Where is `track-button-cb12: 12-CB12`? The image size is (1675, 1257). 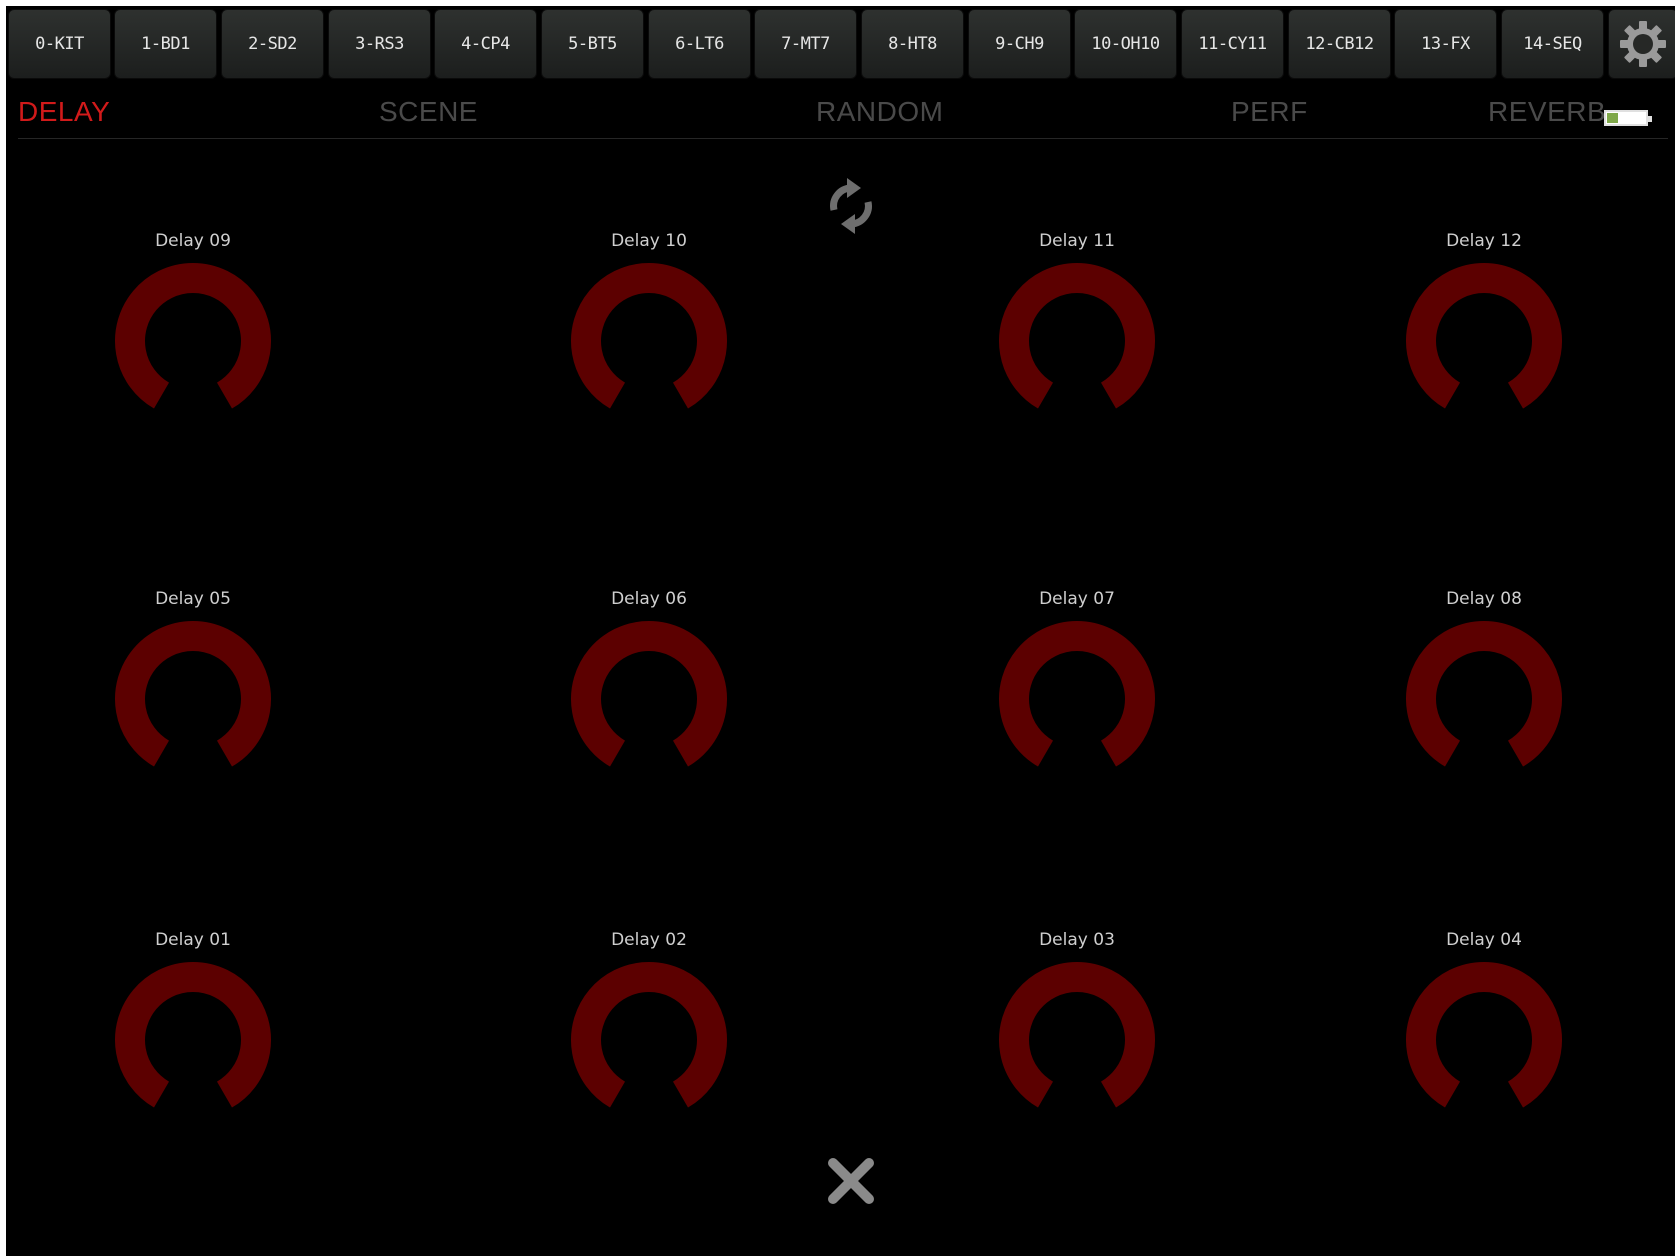 track-button-cb12: 12-CB12 is located at coordinates (1339, 44).